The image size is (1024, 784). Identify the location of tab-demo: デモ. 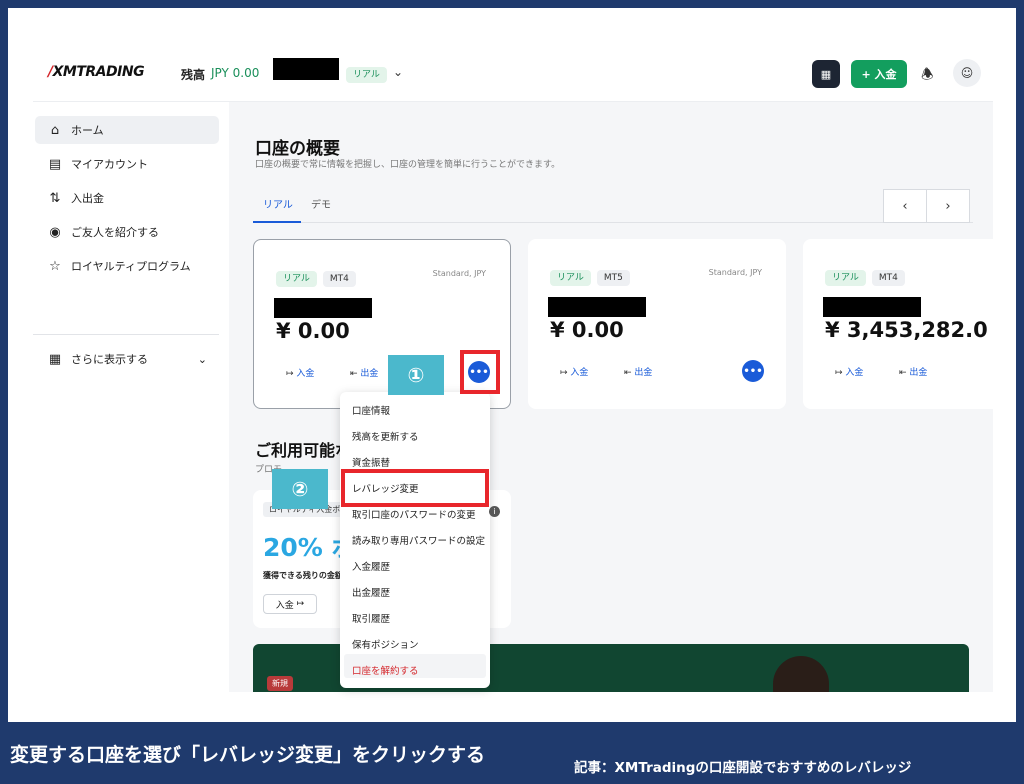
(321, 203).